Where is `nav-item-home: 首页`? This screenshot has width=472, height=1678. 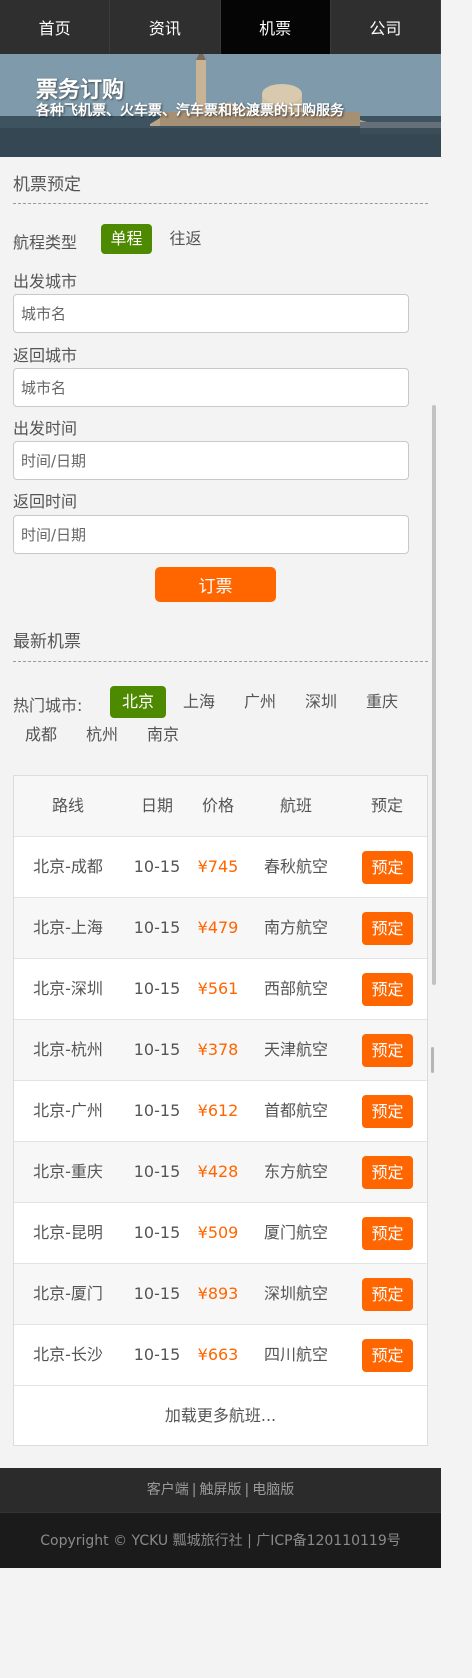
nav-item-home: 首页 is located at coordinates (55, 27).